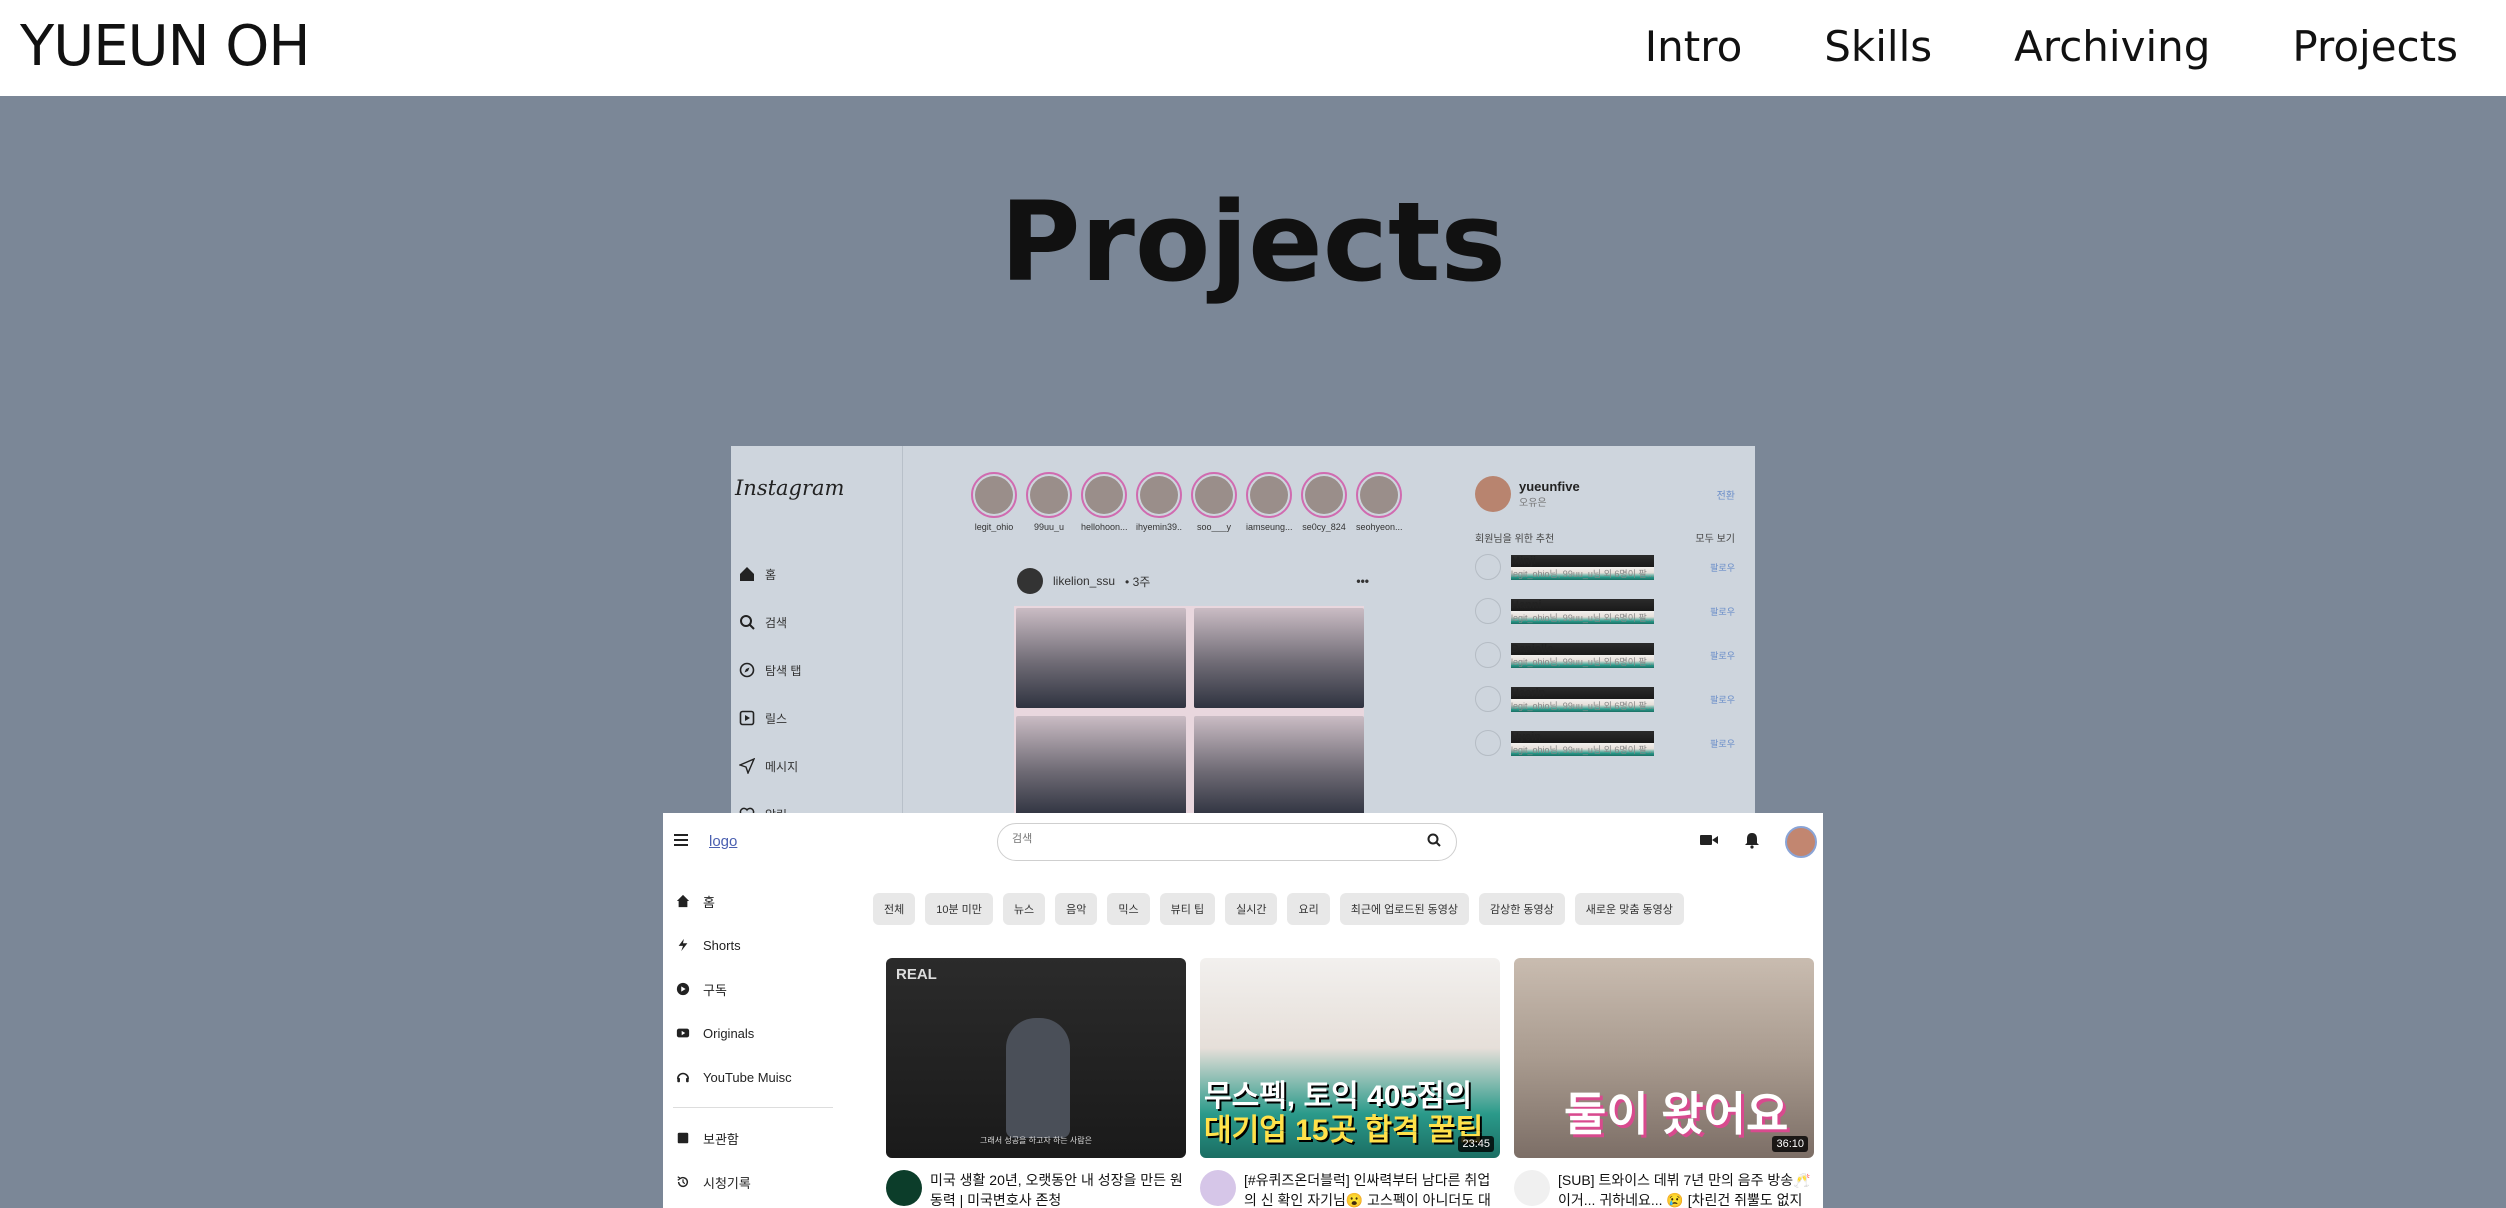  I want to click on see-all-link: 모두 보기, so click(1715, 537).